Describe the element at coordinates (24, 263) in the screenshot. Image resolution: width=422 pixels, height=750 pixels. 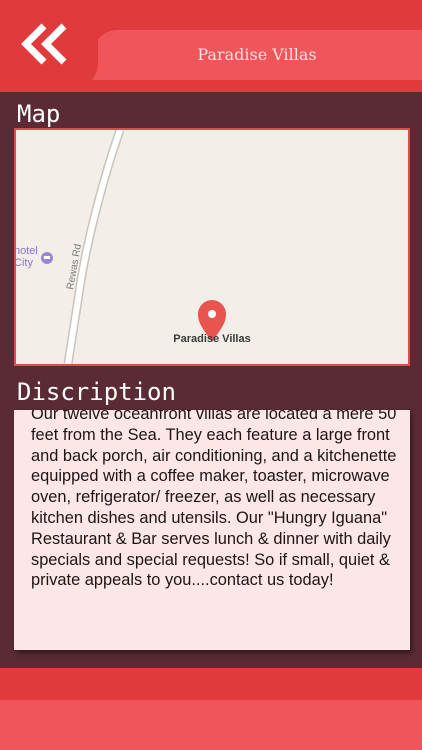
I see `poi-label-line2: City` at that location.